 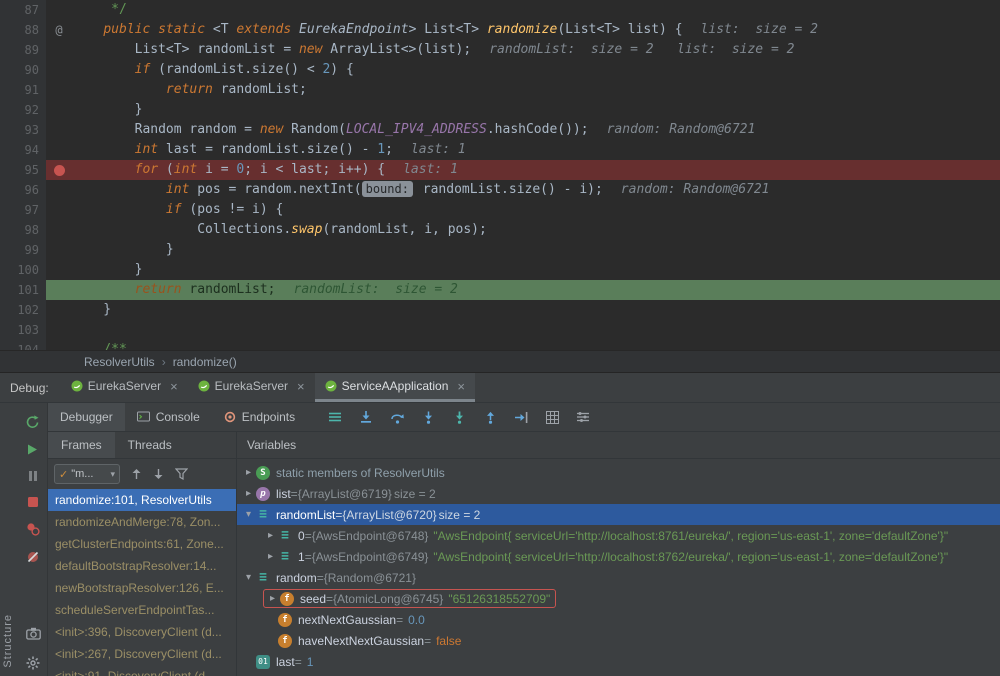 I want to click on step-over-icon, so click(x=397, y=417).